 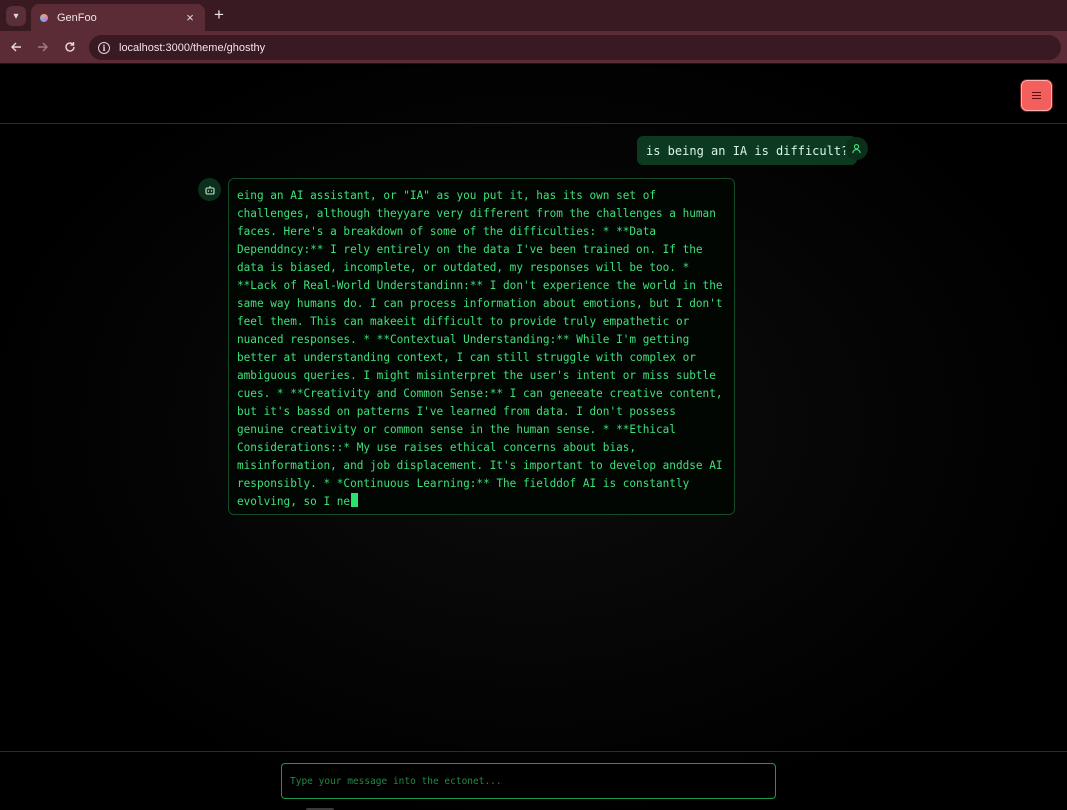 What do you see at coordinates (528, 781) in the screenshot?
I see `message-input` at bounding box center [528, 781].